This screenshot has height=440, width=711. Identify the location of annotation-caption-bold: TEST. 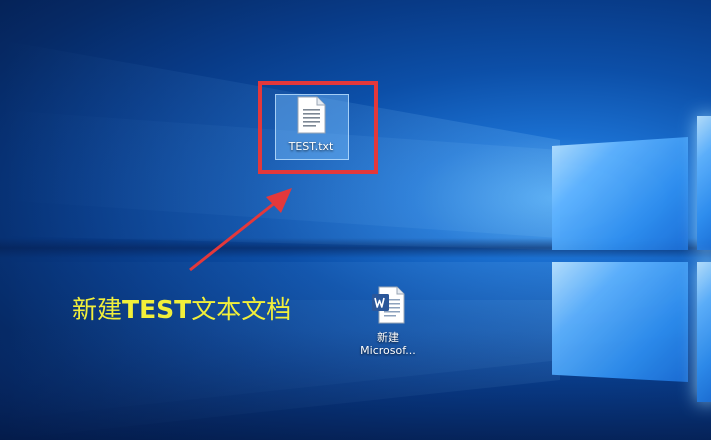
(157, 309).